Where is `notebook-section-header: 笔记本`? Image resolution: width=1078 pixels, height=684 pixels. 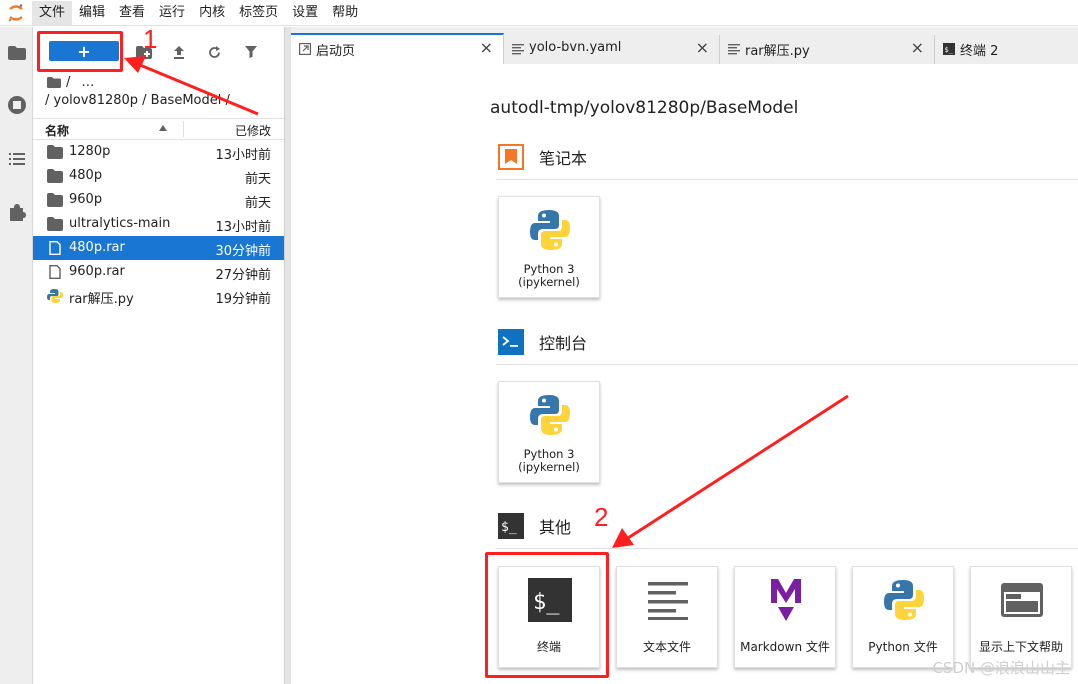 notebook-section-header: 笔记本 is located at coordinates (542, 157).